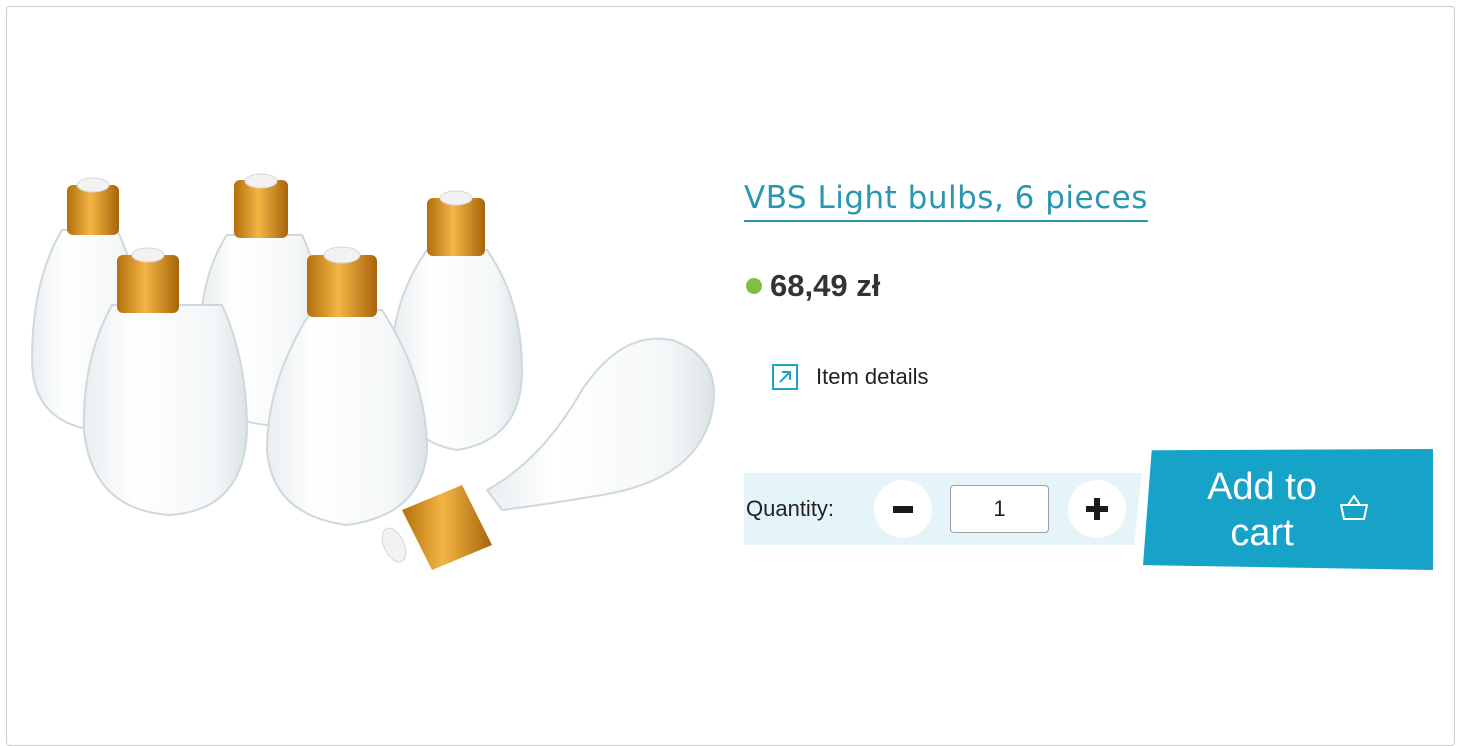 This screenshot has width=1463, height=746. Describe the element at coordinates (1262, 510) in the screenshot. I see `add-to-cart-label: Add to cart` at that location.